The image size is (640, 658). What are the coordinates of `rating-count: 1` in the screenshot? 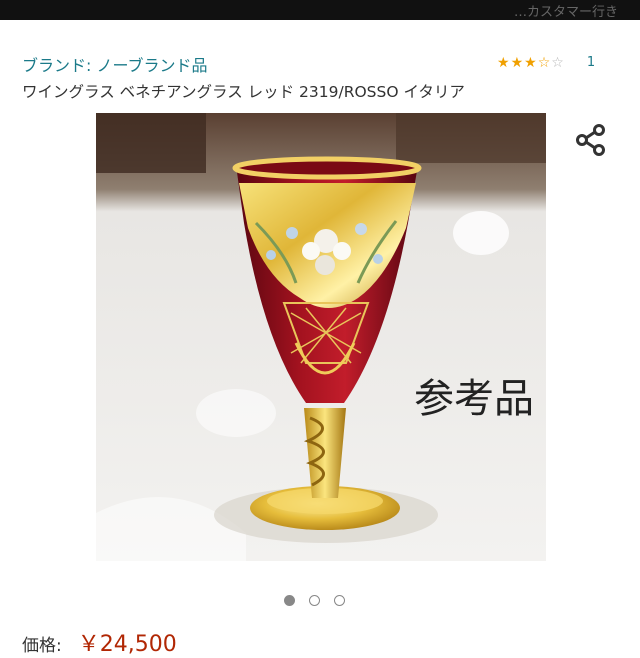 It's located at (591, 62).